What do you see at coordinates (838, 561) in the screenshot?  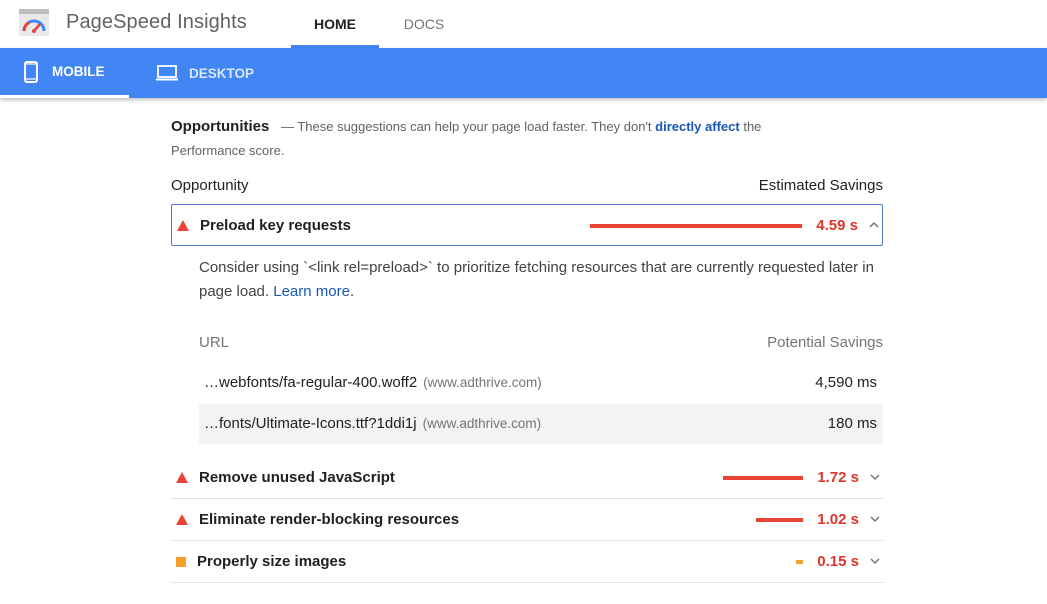 I see `audit-savings: 0.15 s` at bounding box center [838, 561].